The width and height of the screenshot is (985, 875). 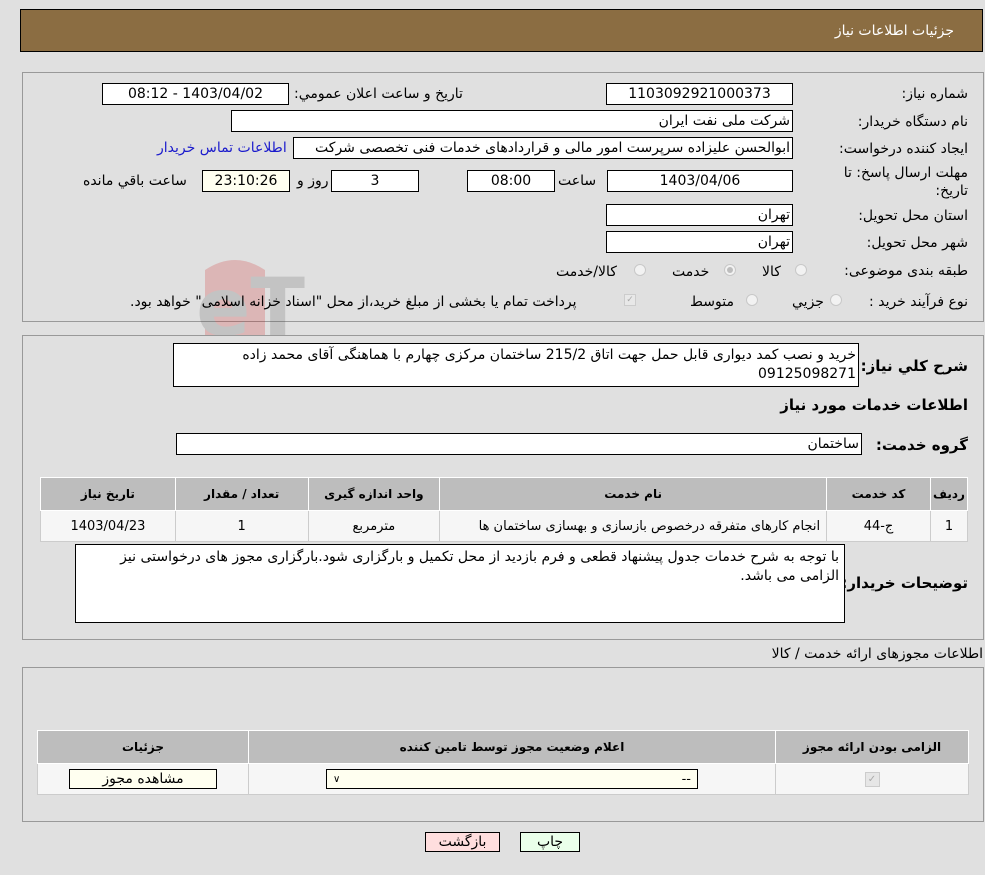 I want to click on col-row: ردیف, so click(x=949, y=494).